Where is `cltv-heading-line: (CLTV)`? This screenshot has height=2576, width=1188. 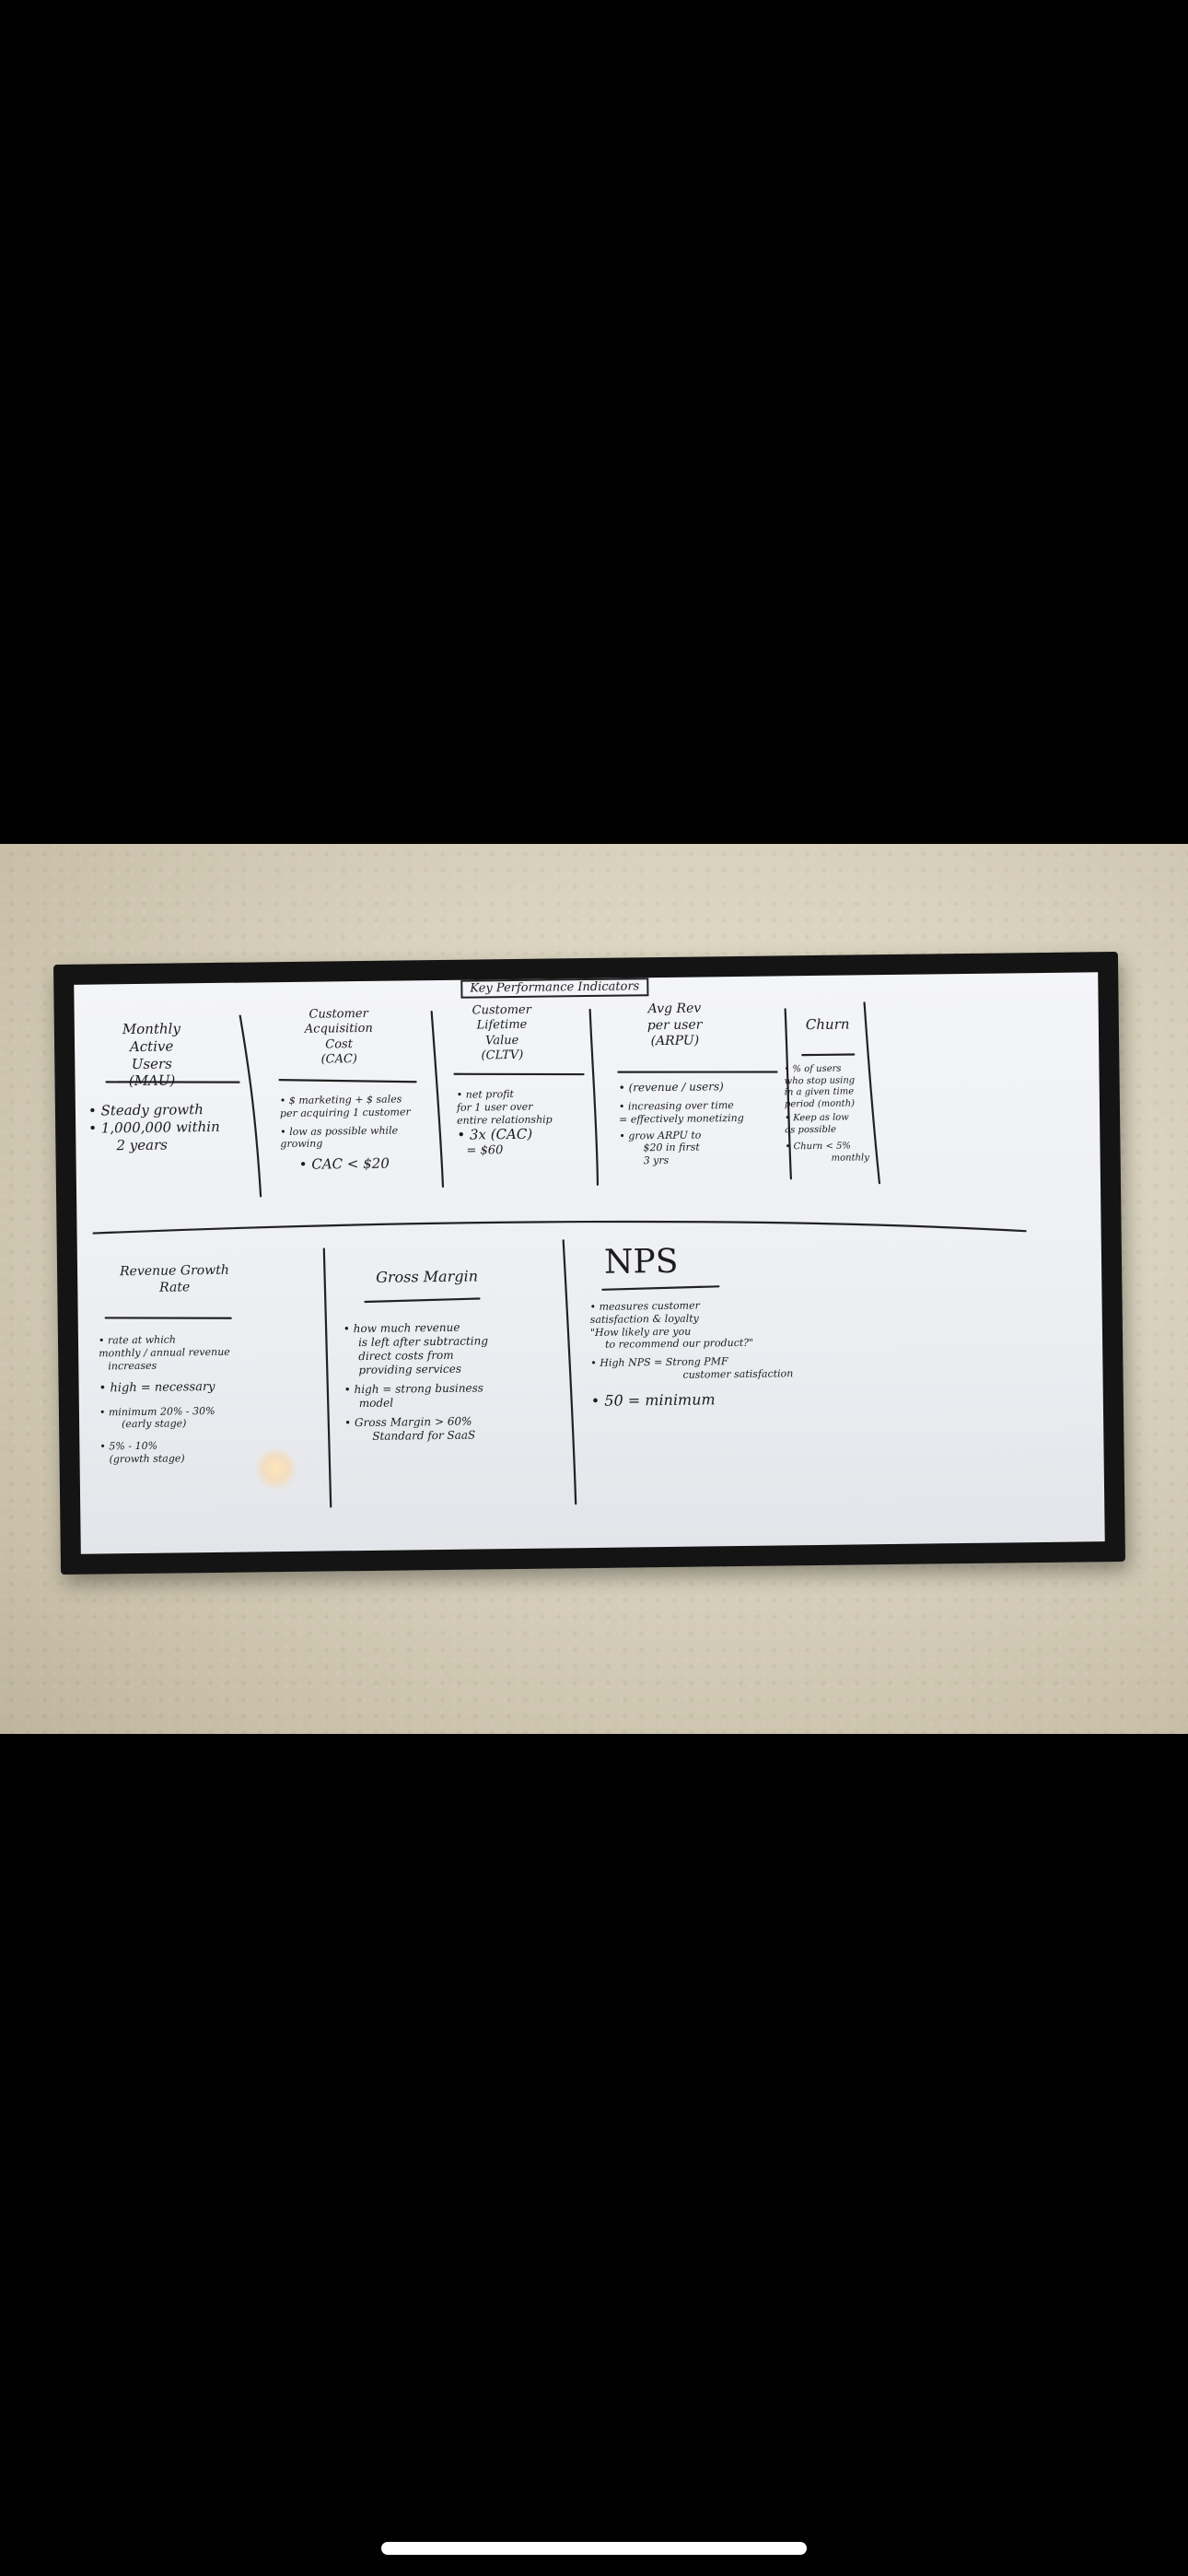 cltv-heading-line: (CLTV) is located at coordinates (502, 1055).